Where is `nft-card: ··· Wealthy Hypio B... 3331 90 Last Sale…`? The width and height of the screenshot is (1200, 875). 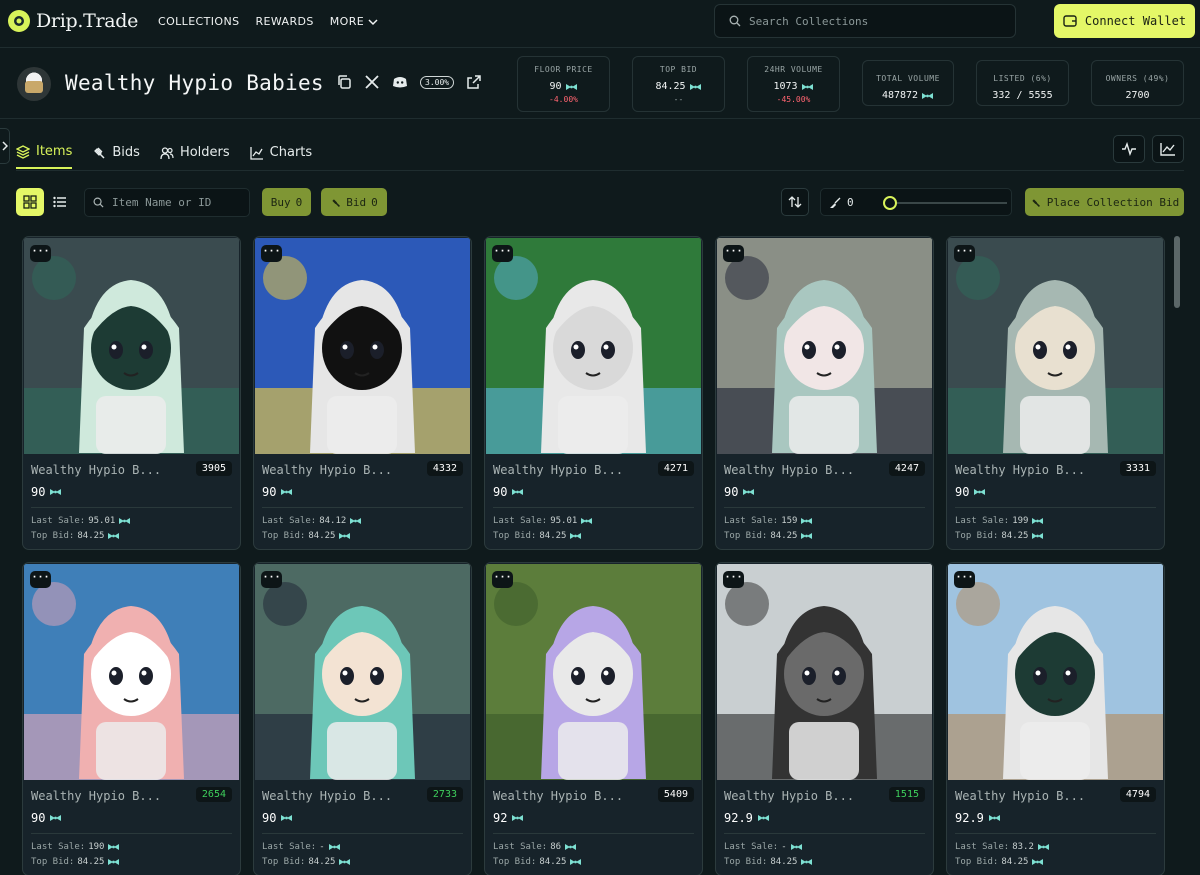
nft-card: ··· Wealthy Hypio B... 3331 90 Last Sale… is located at coordinates (1055, 393).